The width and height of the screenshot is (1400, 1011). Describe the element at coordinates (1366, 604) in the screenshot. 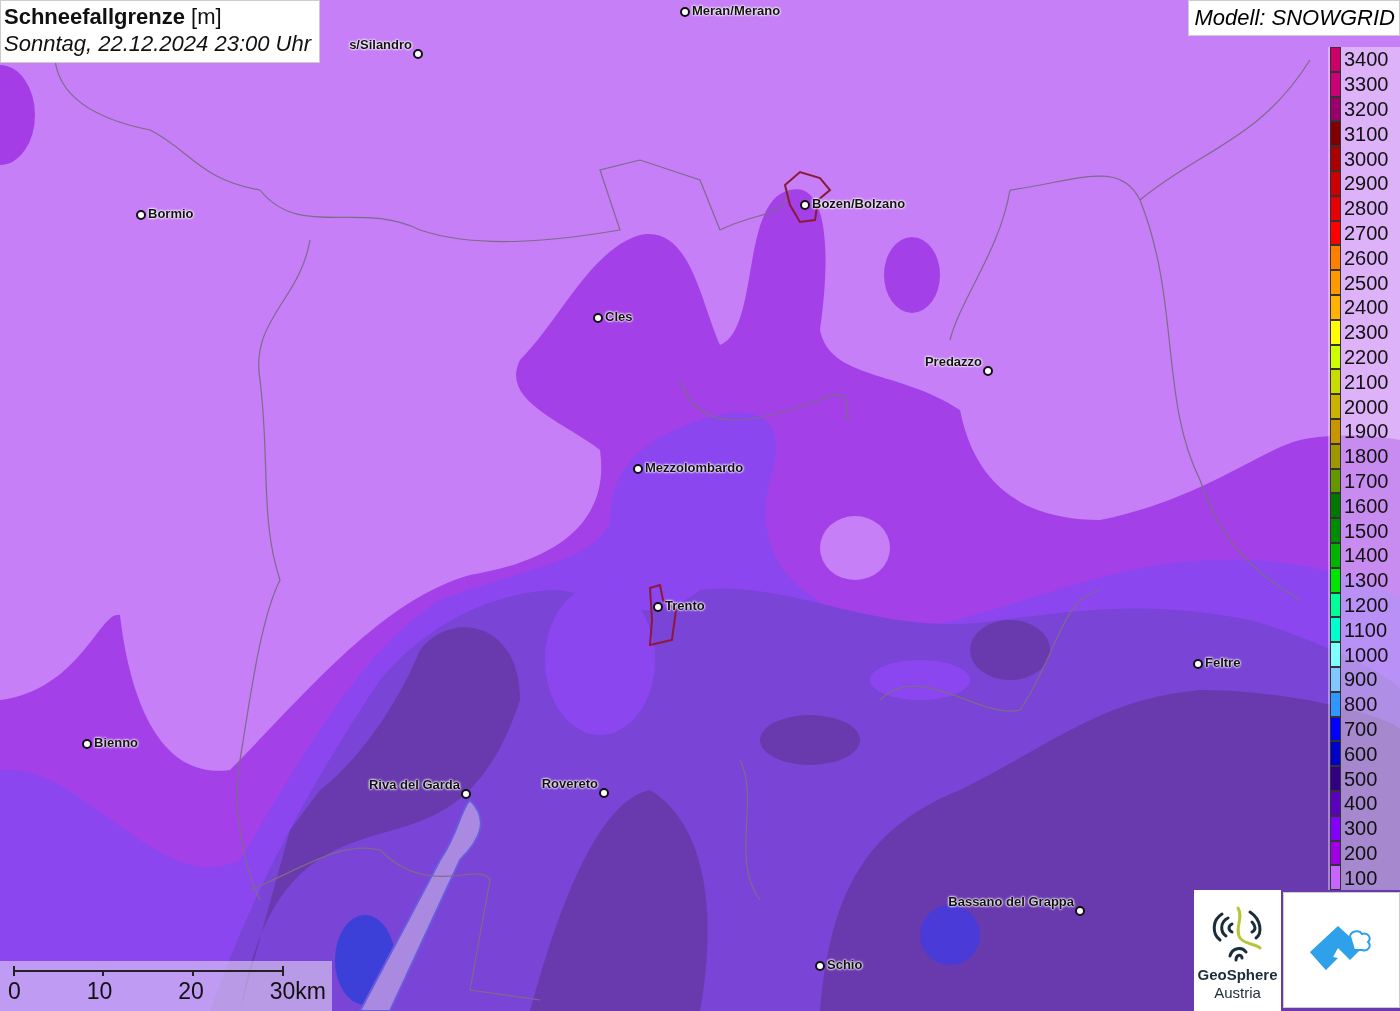

I see `legend-value: 1200` at that location.